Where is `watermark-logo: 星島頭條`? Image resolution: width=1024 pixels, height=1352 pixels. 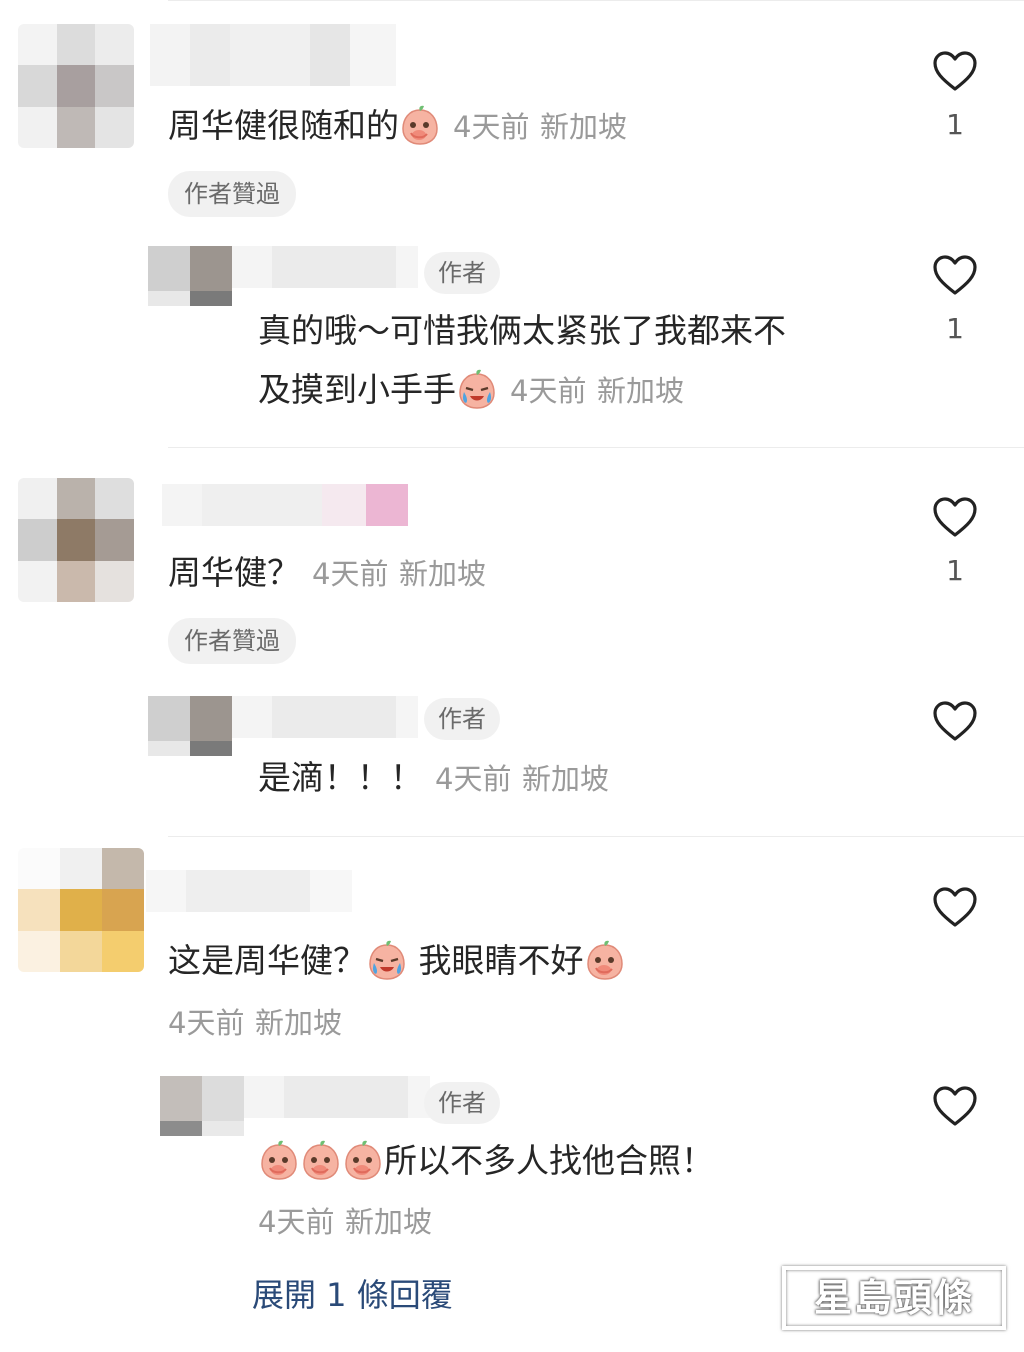
watermark-logo: 星島頭條 is located at coordinates (894, 1298).